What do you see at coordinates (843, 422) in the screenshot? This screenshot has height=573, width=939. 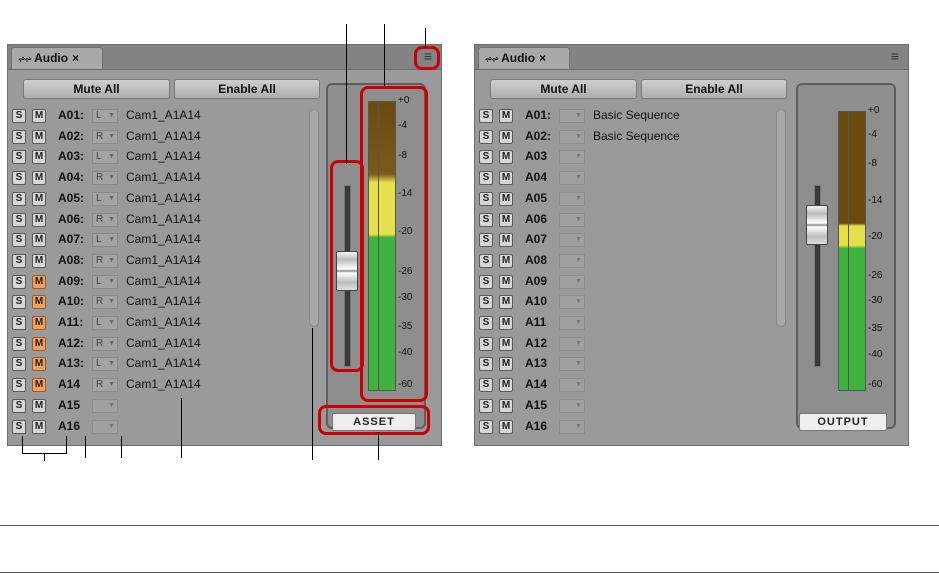 I see `output-meter-label: OUTPUT` at bounding box center [843, 422].